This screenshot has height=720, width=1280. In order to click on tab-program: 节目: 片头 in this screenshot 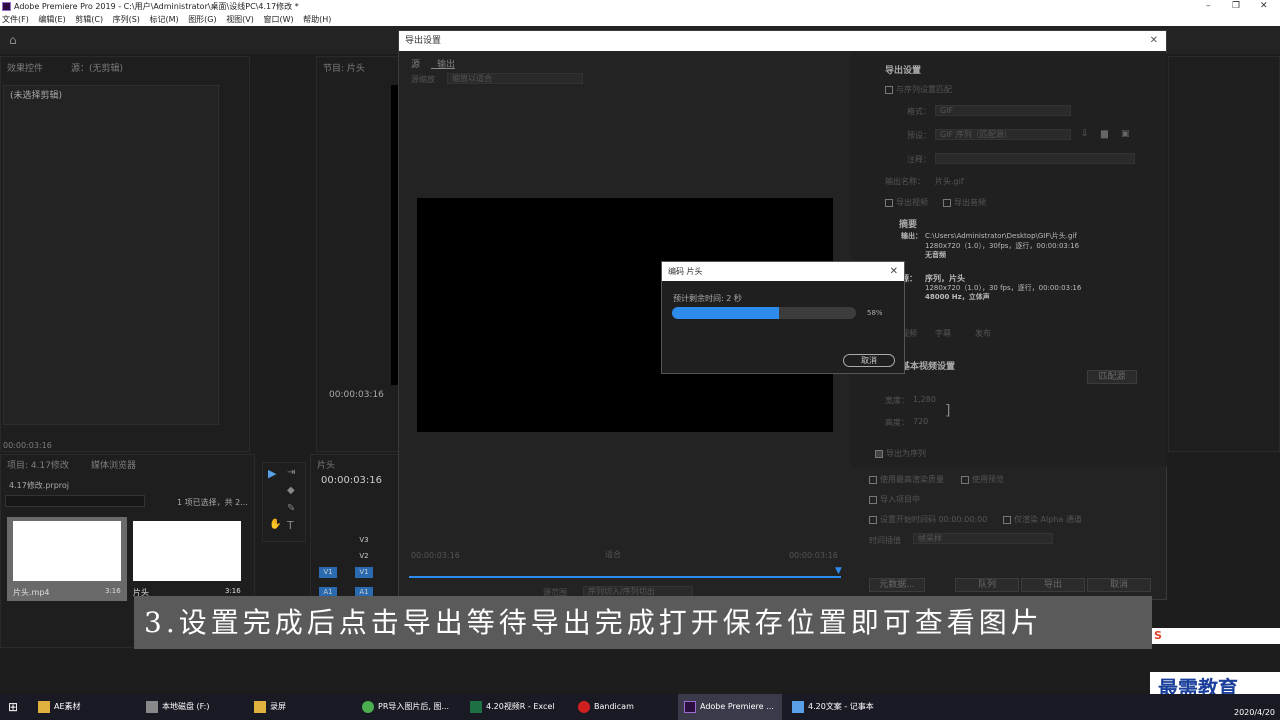, I will do `click(344, 67)`.